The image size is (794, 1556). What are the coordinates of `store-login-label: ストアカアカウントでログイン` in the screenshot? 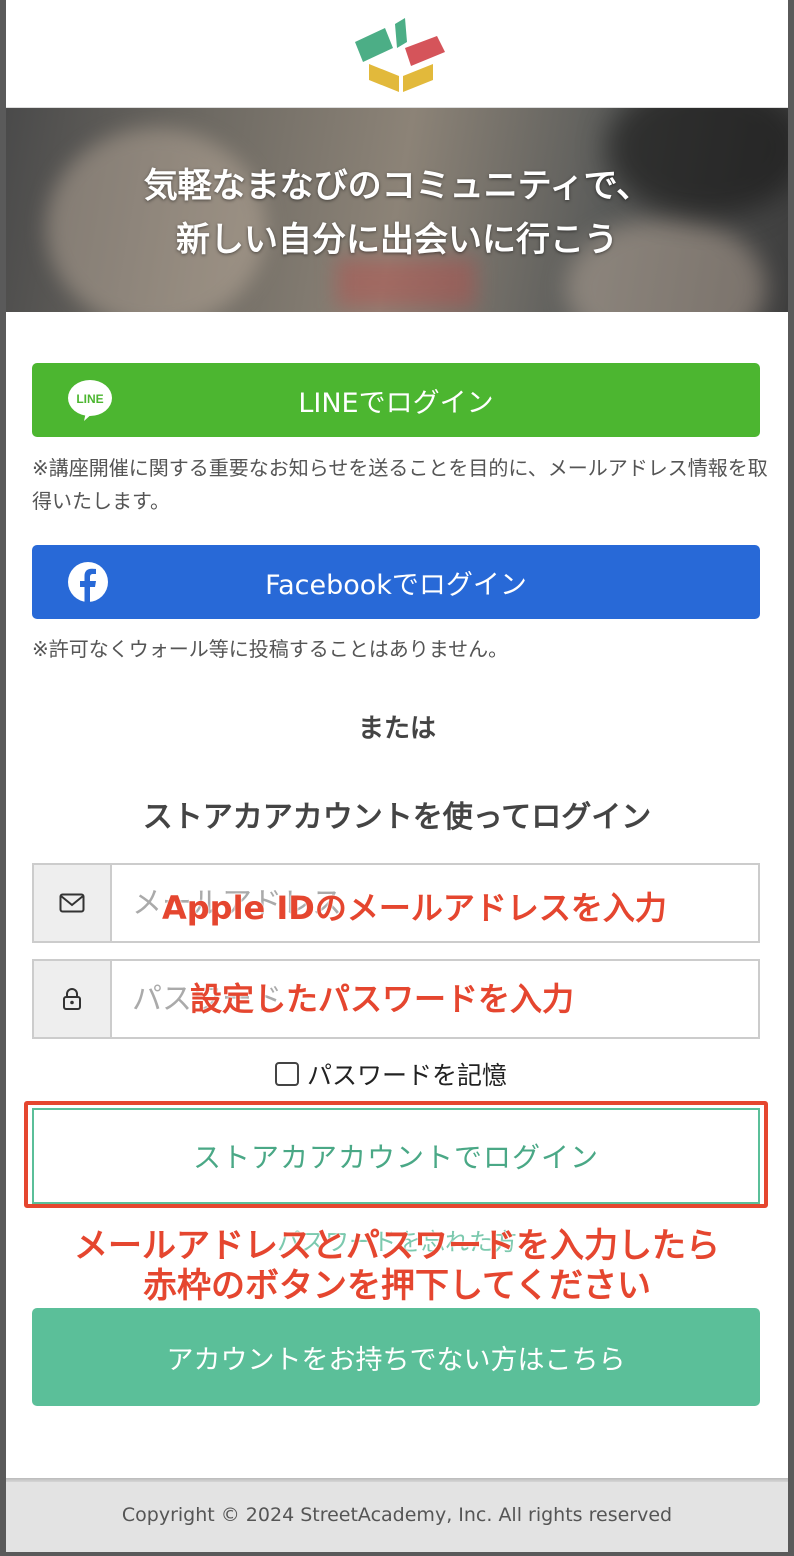 It's located at (395, 1157).